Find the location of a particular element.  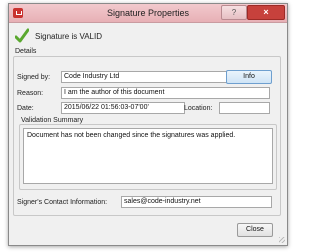

info-button: Info is located at coordinates (249, 77).